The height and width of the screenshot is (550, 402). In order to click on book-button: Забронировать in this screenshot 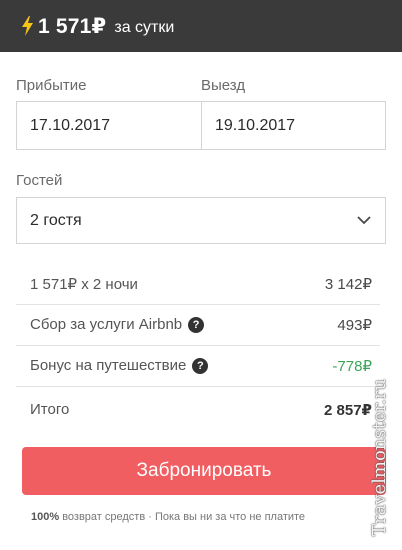, I will do `click(204, 471)`.